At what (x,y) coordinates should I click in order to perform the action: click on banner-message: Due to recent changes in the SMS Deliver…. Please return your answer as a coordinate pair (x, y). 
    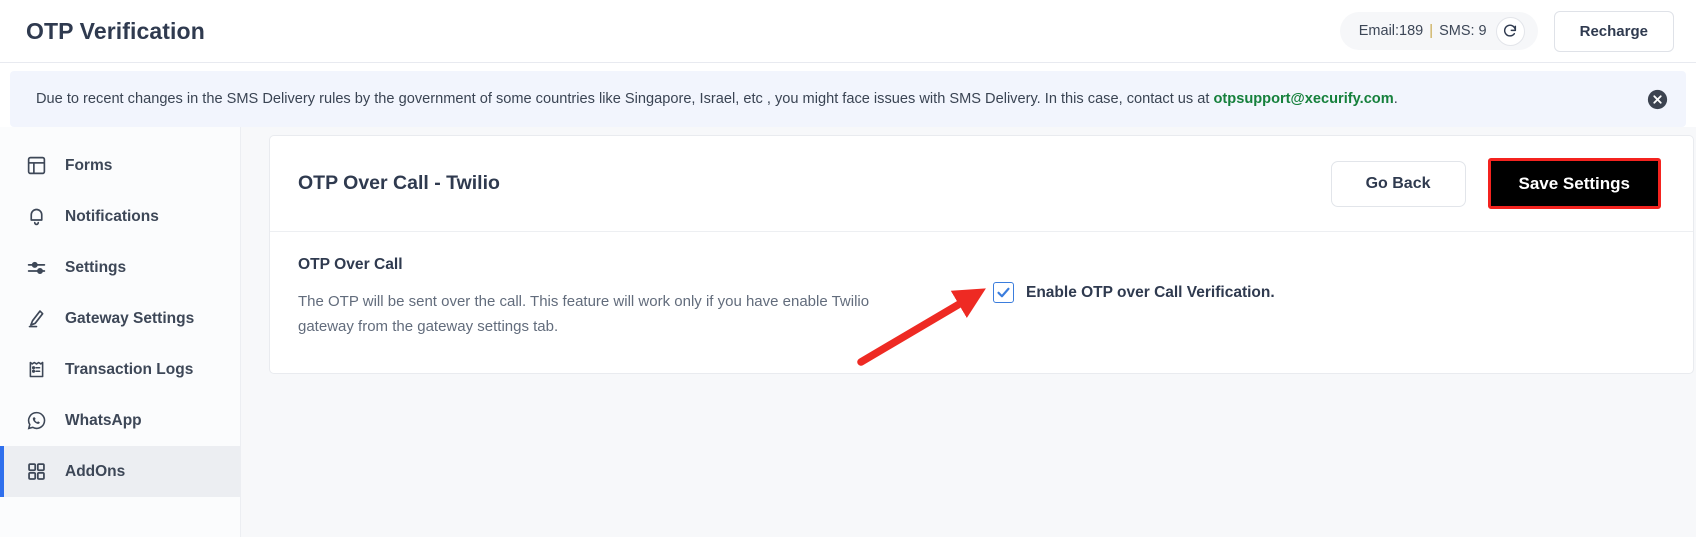
    Looking at the image, I should click on (717, 99).